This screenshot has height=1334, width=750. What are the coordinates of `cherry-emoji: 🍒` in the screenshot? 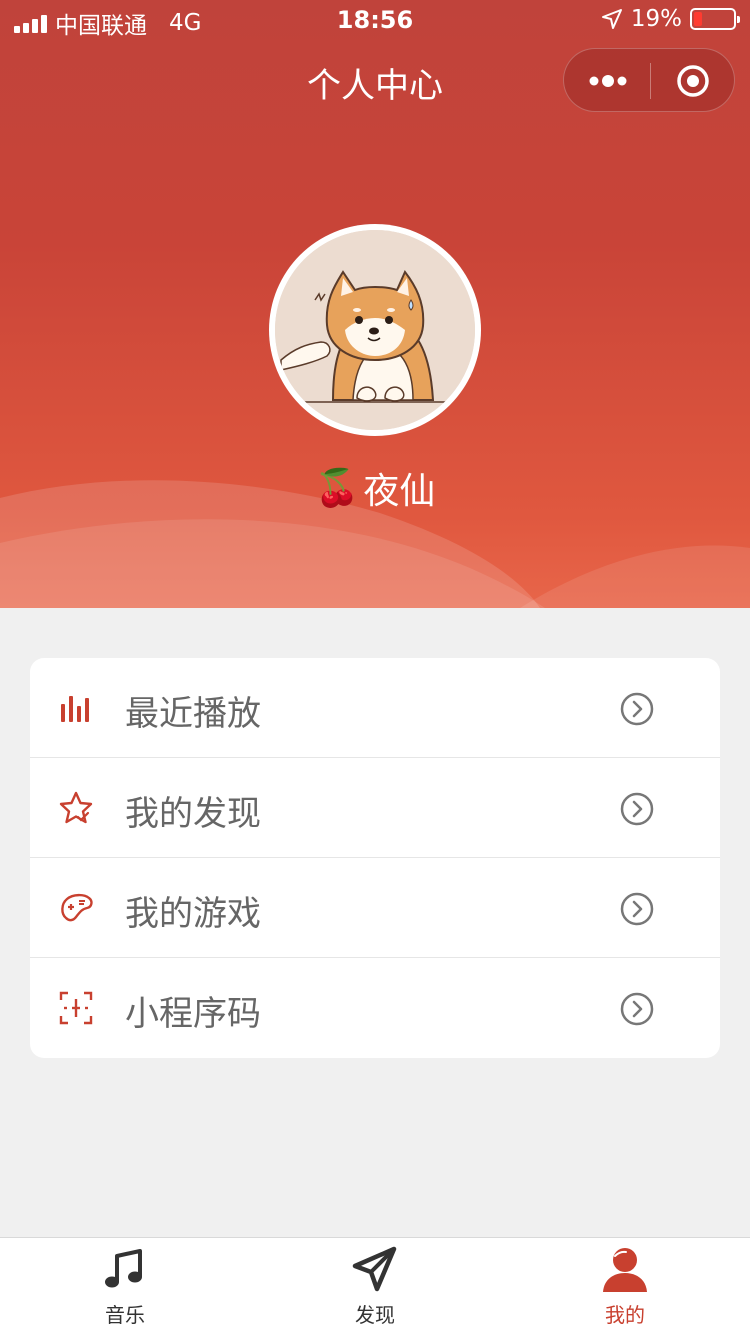 It's located at (337, 488).